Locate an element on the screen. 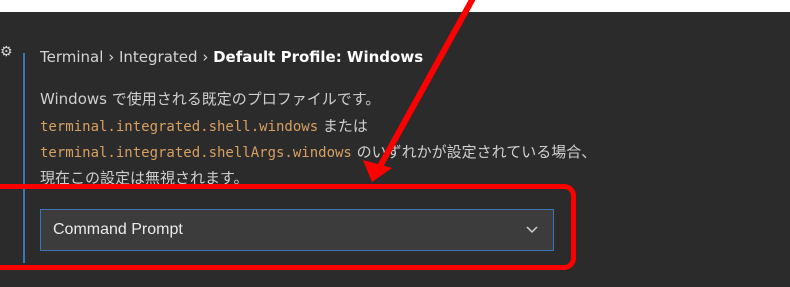 This screenshot has width=790, height=287. setting-name: Default Profile: Windows is located at coordinates (318, 57).